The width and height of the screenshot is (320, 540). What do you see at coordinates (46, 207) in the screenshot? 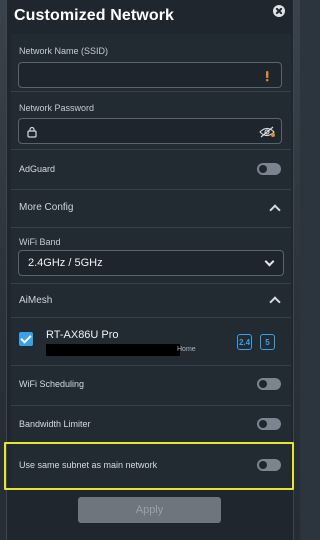
I see `more-config-title: More Config` at bounding box center [46, 207].